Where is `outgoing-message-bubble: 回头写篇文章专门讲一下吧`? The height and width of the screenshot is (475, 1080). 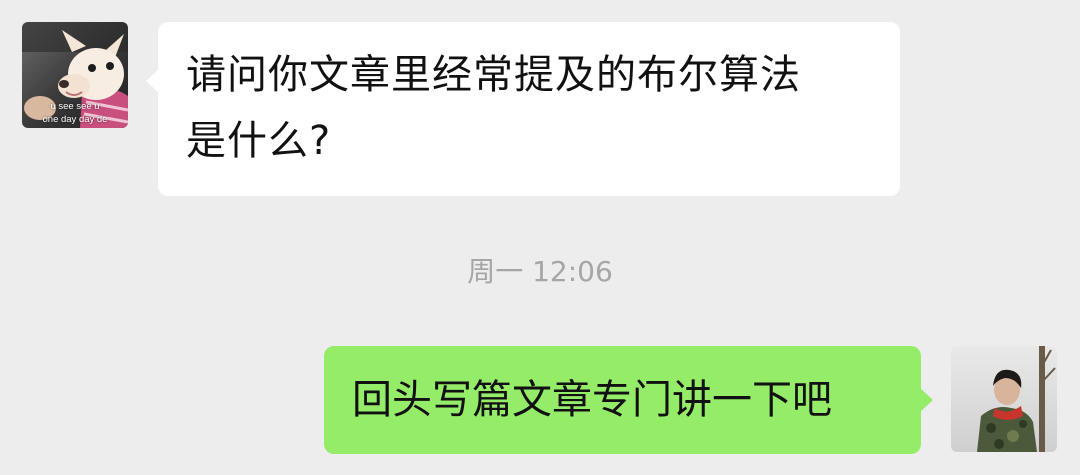 outgoing-message-bubble: 回头写篇文章专门讲一下吧 is located at coordinates (628, 400).